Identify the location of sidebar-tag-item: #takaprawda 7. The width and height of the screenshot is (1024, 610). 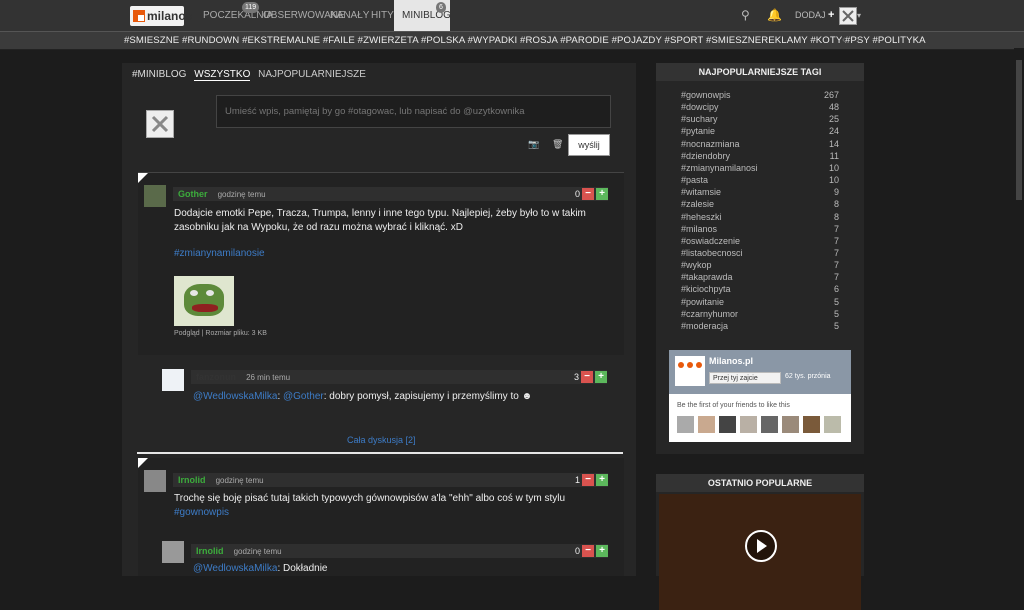
(760, 277).